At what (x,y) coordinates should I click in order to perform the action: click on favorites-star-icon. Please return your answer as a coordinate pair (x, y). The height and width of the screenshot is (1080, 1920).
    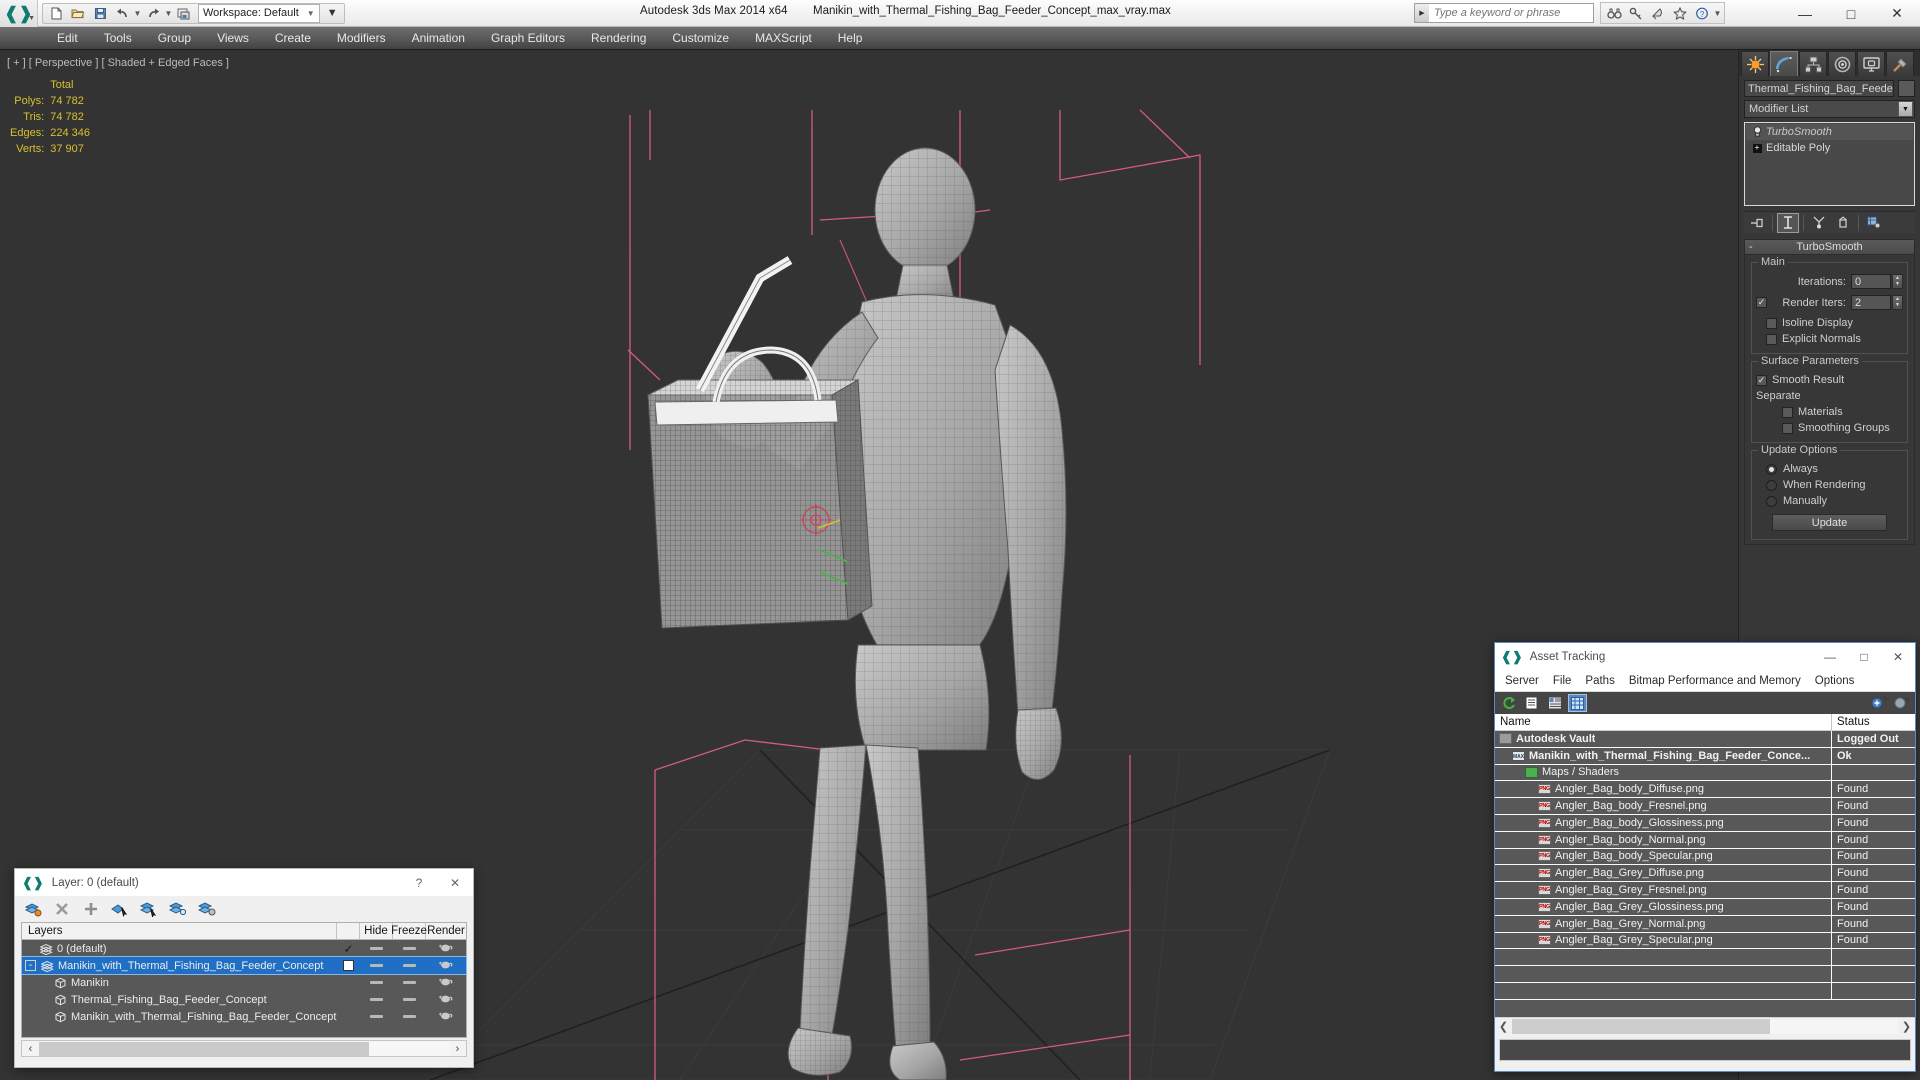
    Looking at the image, I should click on (1680, 13).